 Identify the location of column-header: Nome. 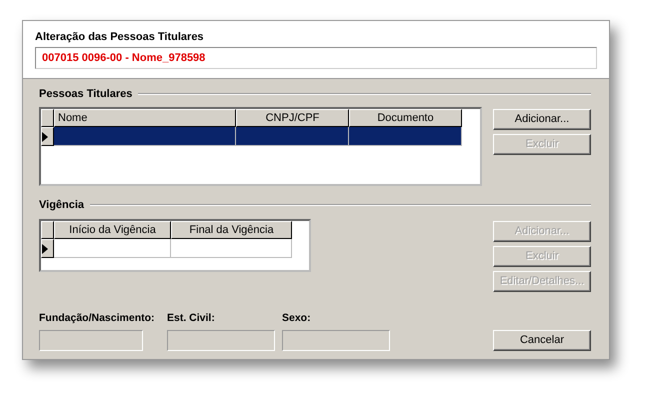
(145, 118).